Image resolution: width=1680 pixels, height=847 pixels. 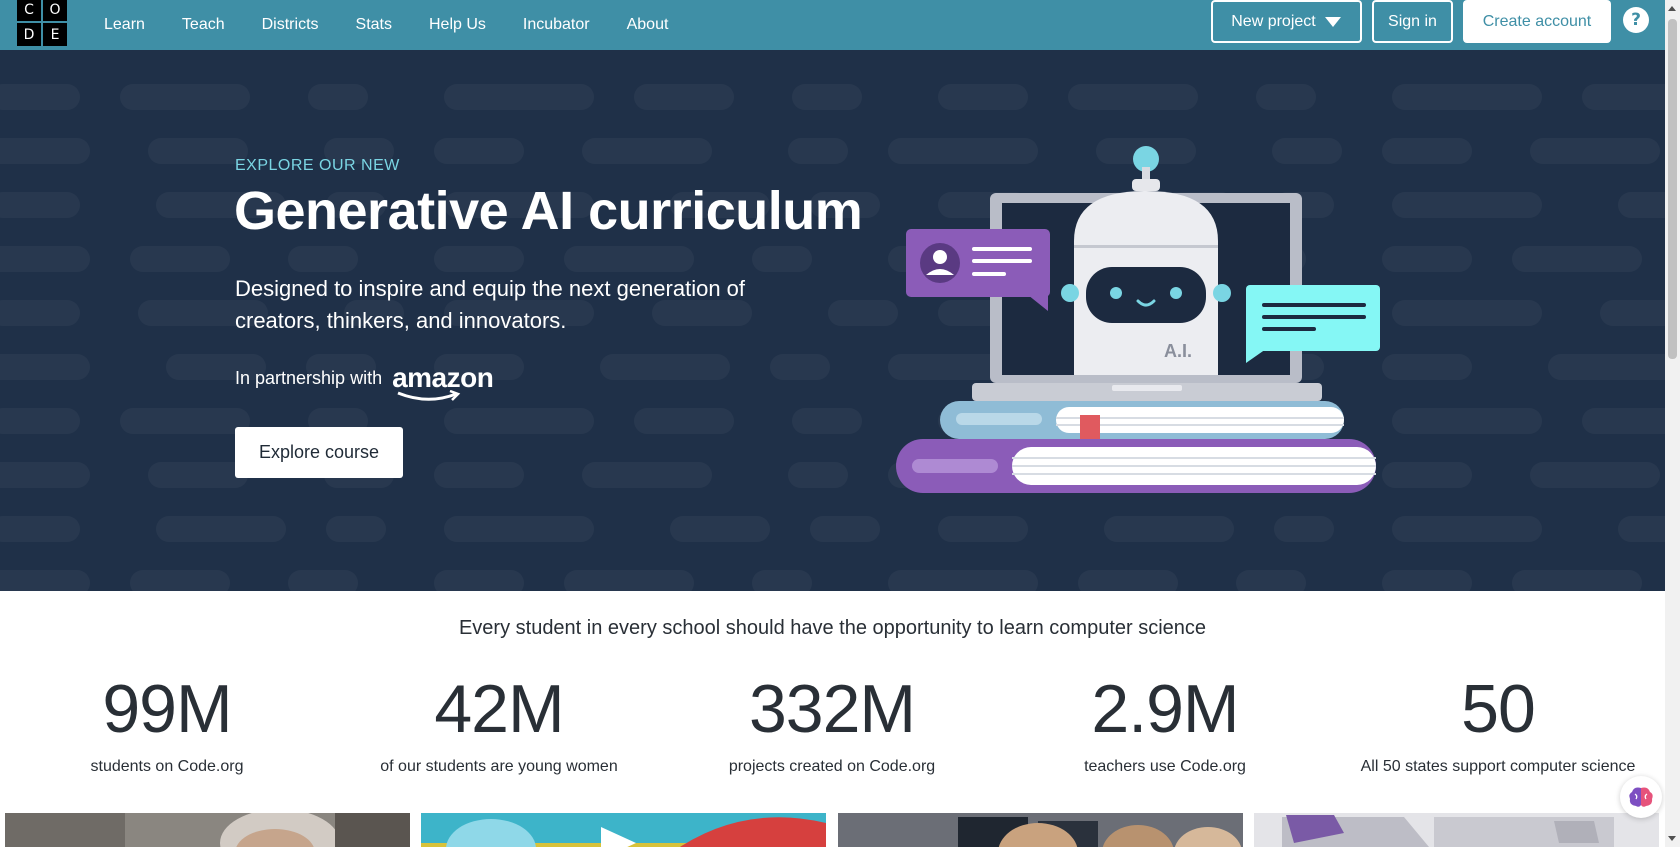 I want to click on photo-card-game, so click(x=623, y=830).